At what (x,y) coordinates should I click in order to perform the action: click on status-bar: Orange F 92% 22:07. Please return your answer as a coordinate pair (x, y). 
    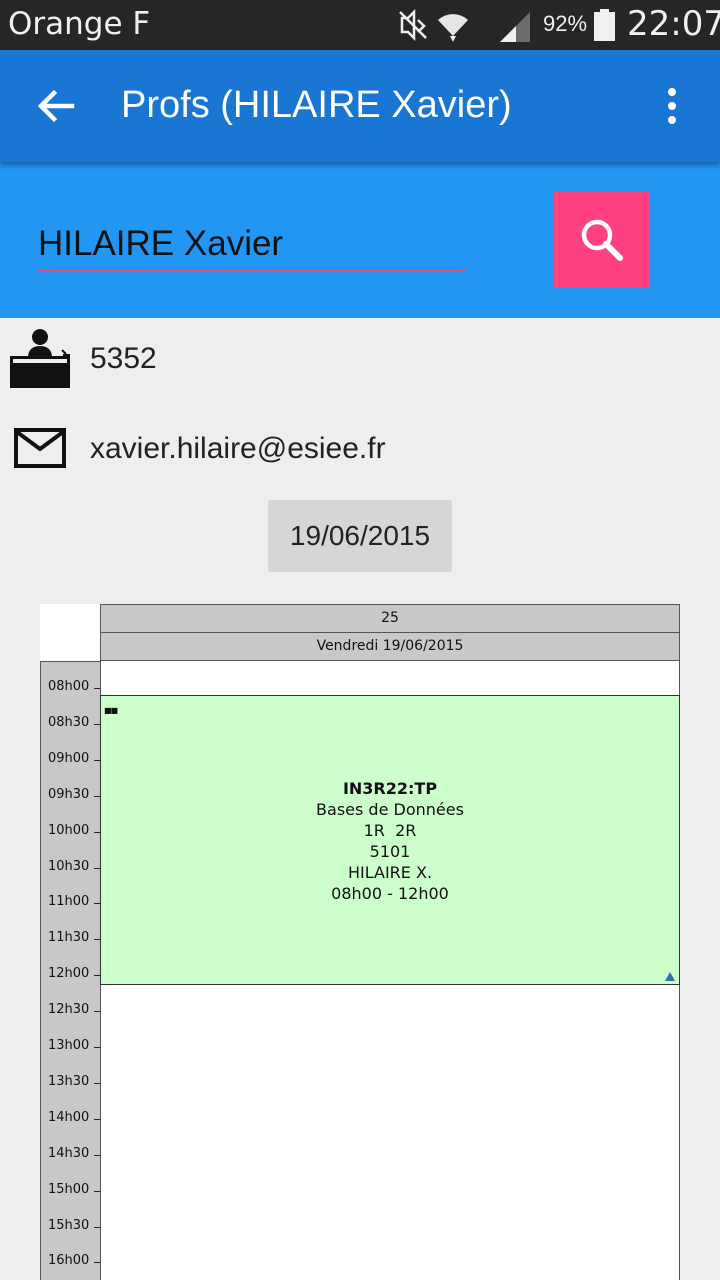
    Looking at the image, I should click on (360, 25).